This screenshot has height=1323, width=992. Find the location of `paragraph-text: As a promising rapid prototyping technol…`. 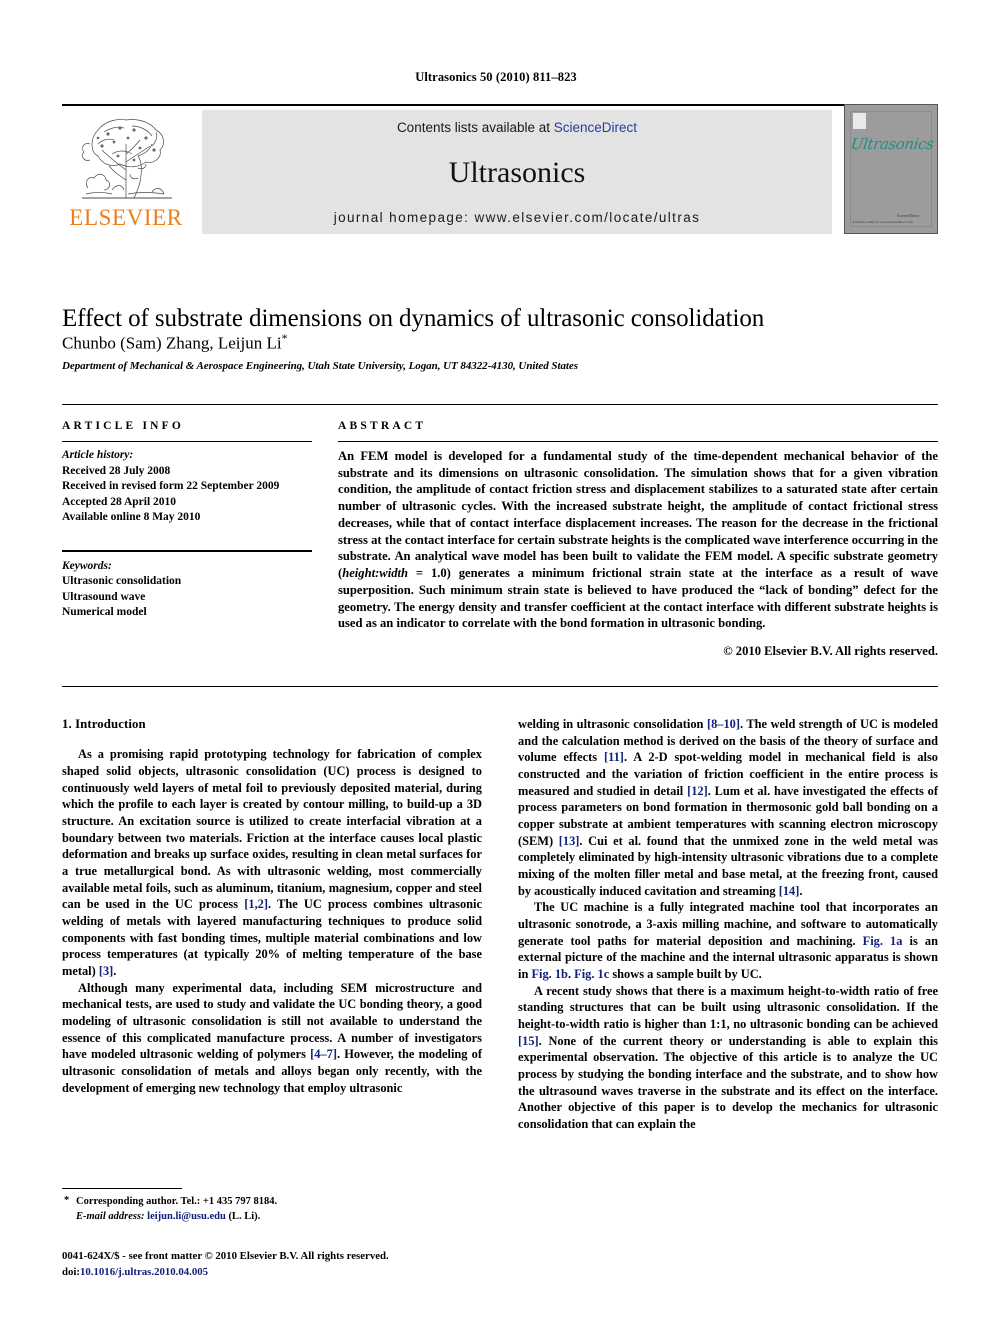

paragraph-text: As a promising rapid prototyping technol… is located at coordinates (272, 829).